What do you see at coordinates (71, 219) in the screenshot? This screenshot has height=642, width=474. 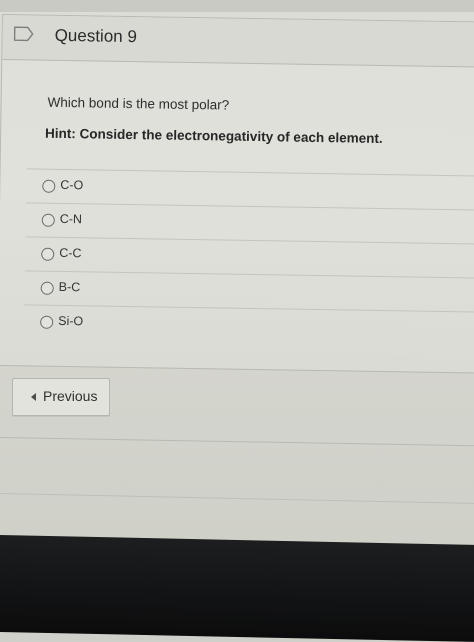 I see `answer-label: C-N` at bounding box center [71, 219].